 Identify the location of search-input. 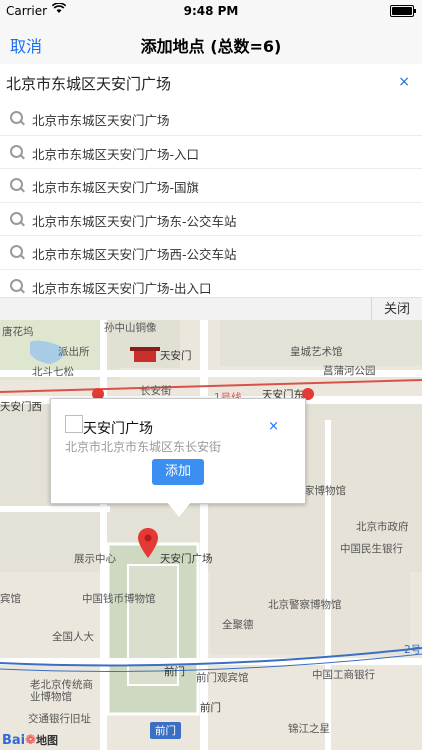
(196, 83).